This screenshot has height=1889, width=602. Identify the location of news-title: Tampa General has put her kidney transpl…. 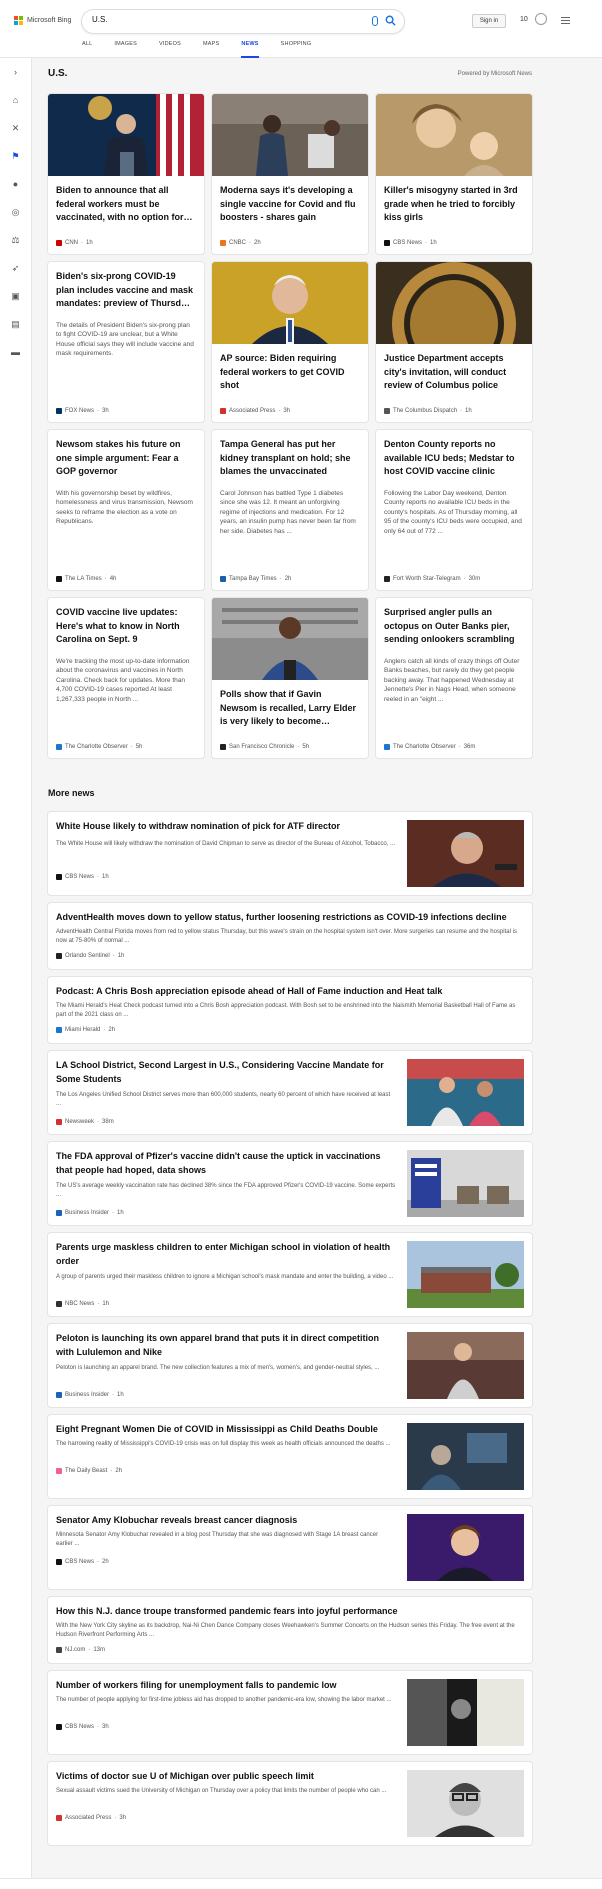
(290, 458).